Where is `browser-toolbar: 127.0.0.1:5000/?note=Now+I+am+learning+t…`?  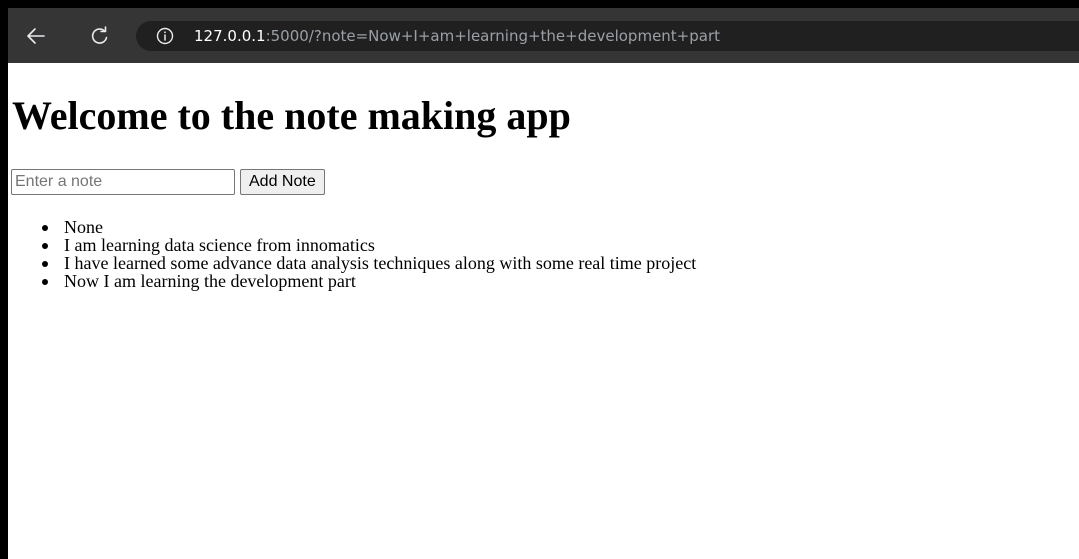
browser-toolbar: 127.0.0.1:5000/?note=Now+I+am+learning+t… is located at coordinates (539, 31).